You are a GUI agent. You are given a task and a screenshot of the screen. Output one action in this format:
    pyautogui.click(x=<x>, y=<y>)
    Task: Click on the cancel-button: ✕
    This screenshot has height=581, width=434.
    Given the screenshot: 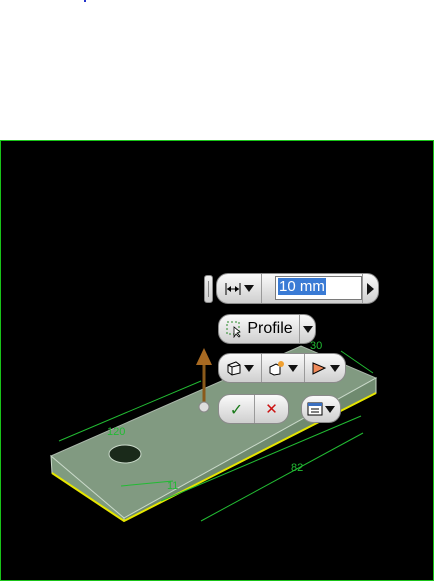 What is the action you would take?
    pyautogui.click(x=271, y=409)
    